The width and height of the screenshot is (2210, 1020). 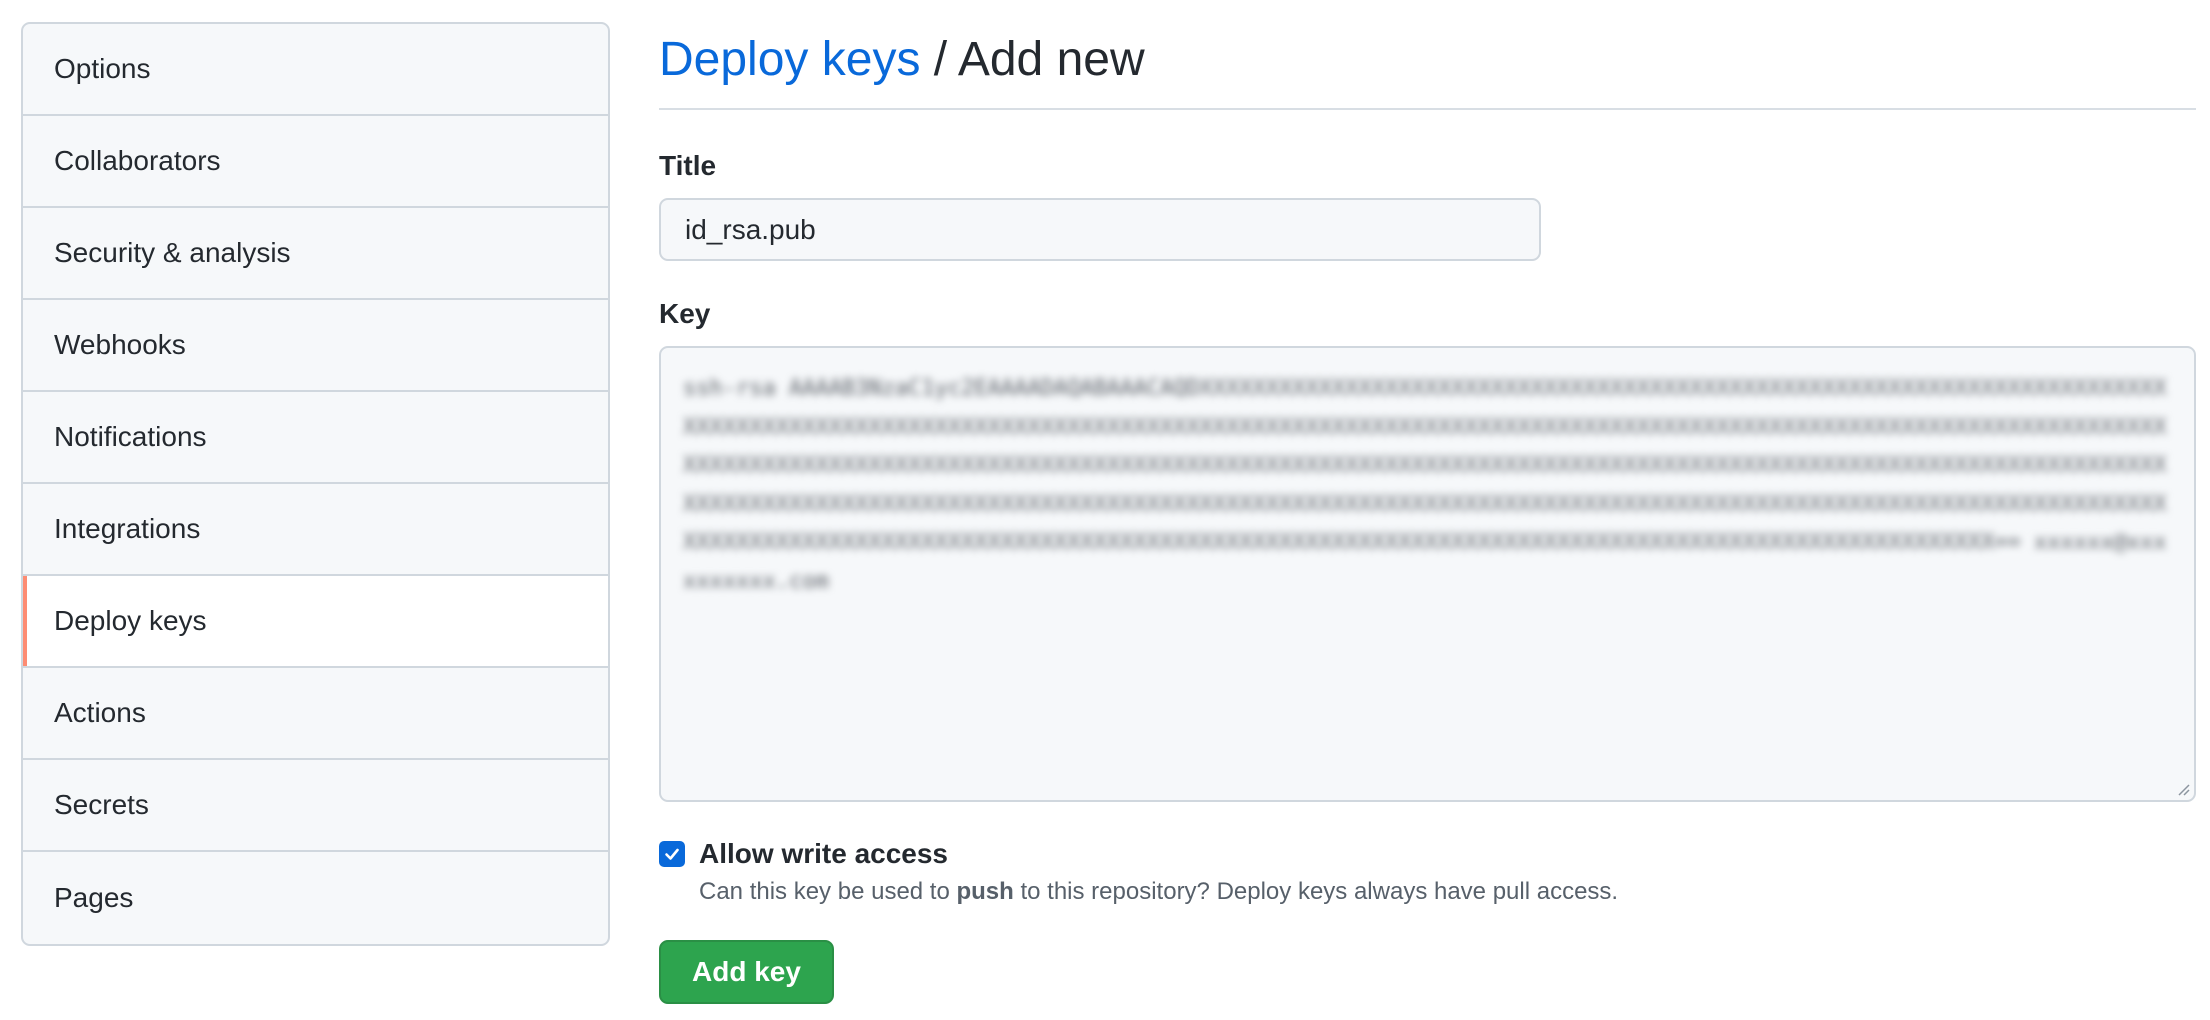 What do you see at coordinates (685, 313) in the screenshot?
I see `key-label: Key` at bounding box center [685, 313].